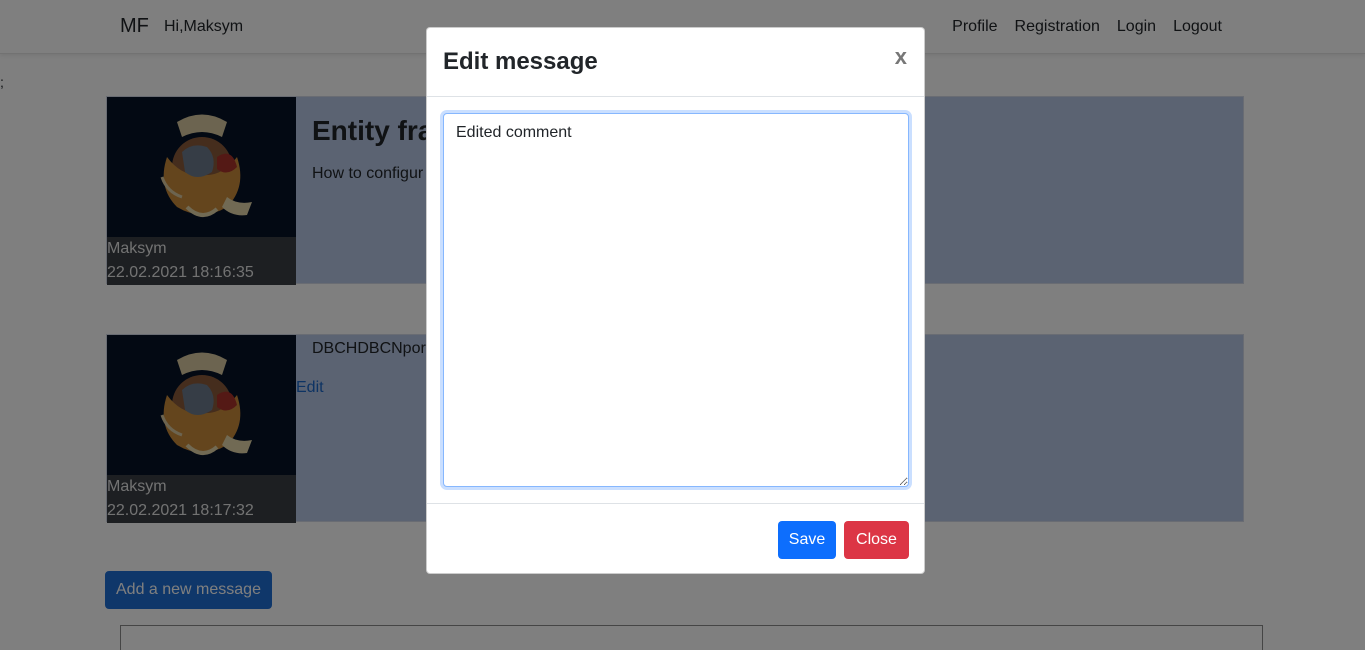  What do you see at coordinates (520, 61) in the screenshot?
I see `modal-title: Edit message` at bounding box center [520, 61].